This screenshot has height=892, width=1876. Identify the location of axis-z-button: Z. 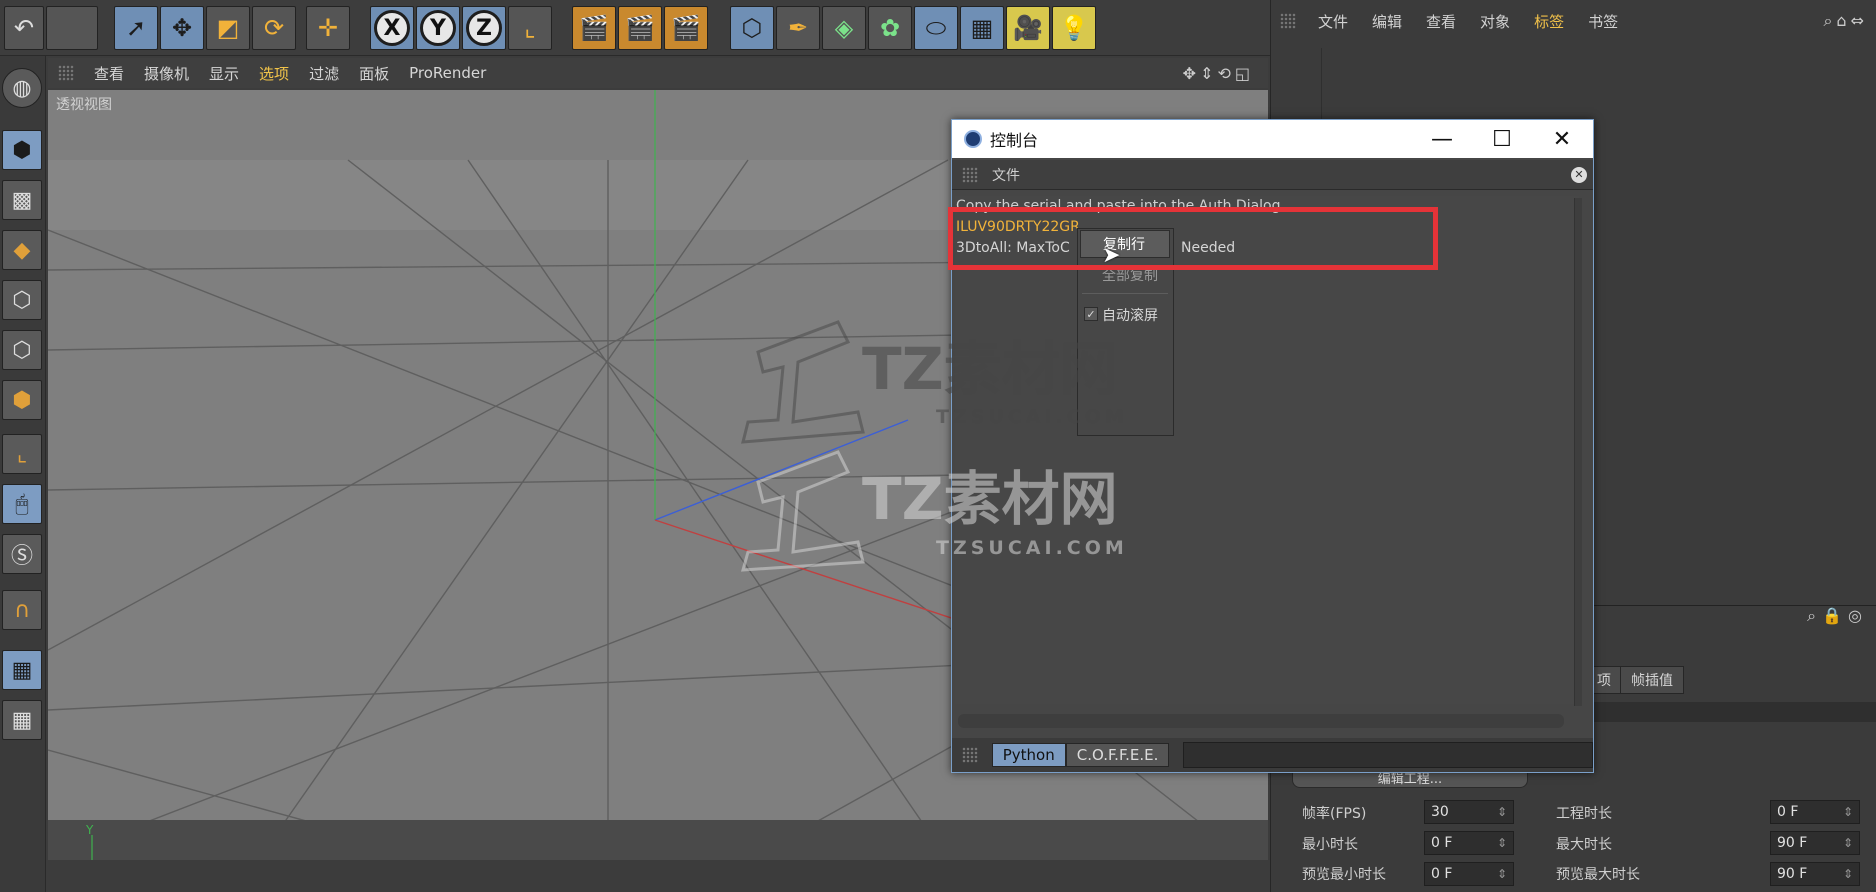
(484, 28).